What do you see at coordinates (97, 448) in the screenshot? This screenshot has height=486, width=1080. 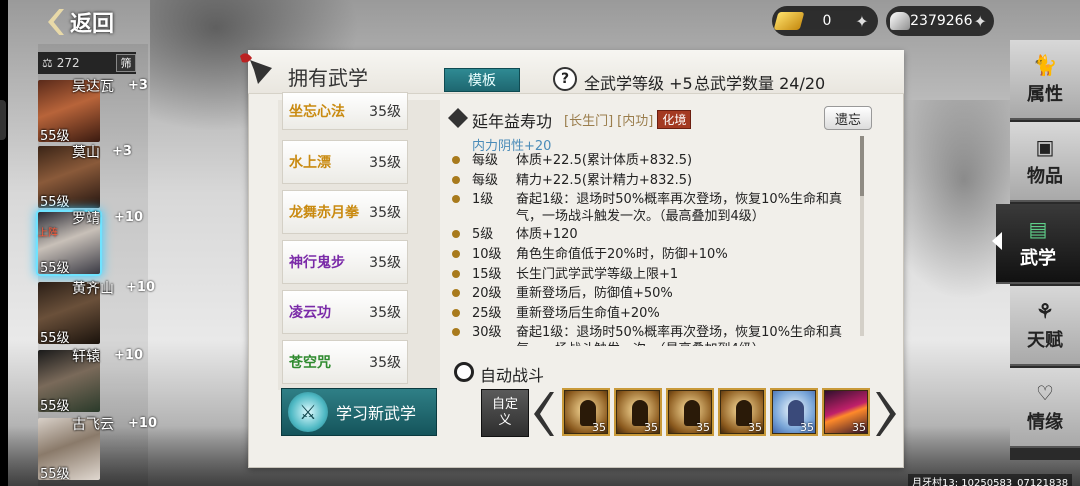 I see `hero-card: 古飞云 +10 55级` at bounding box center [97, 448].